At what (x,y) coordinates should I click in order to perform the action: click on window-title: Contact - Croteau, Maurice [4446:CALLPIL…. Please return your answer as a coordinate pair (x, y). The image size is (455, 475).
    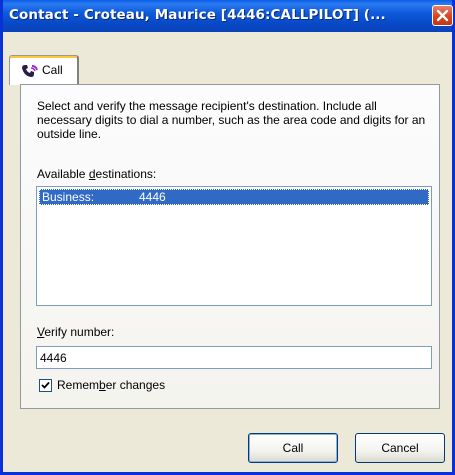
    Looking at the image, I should click on (197, 15).